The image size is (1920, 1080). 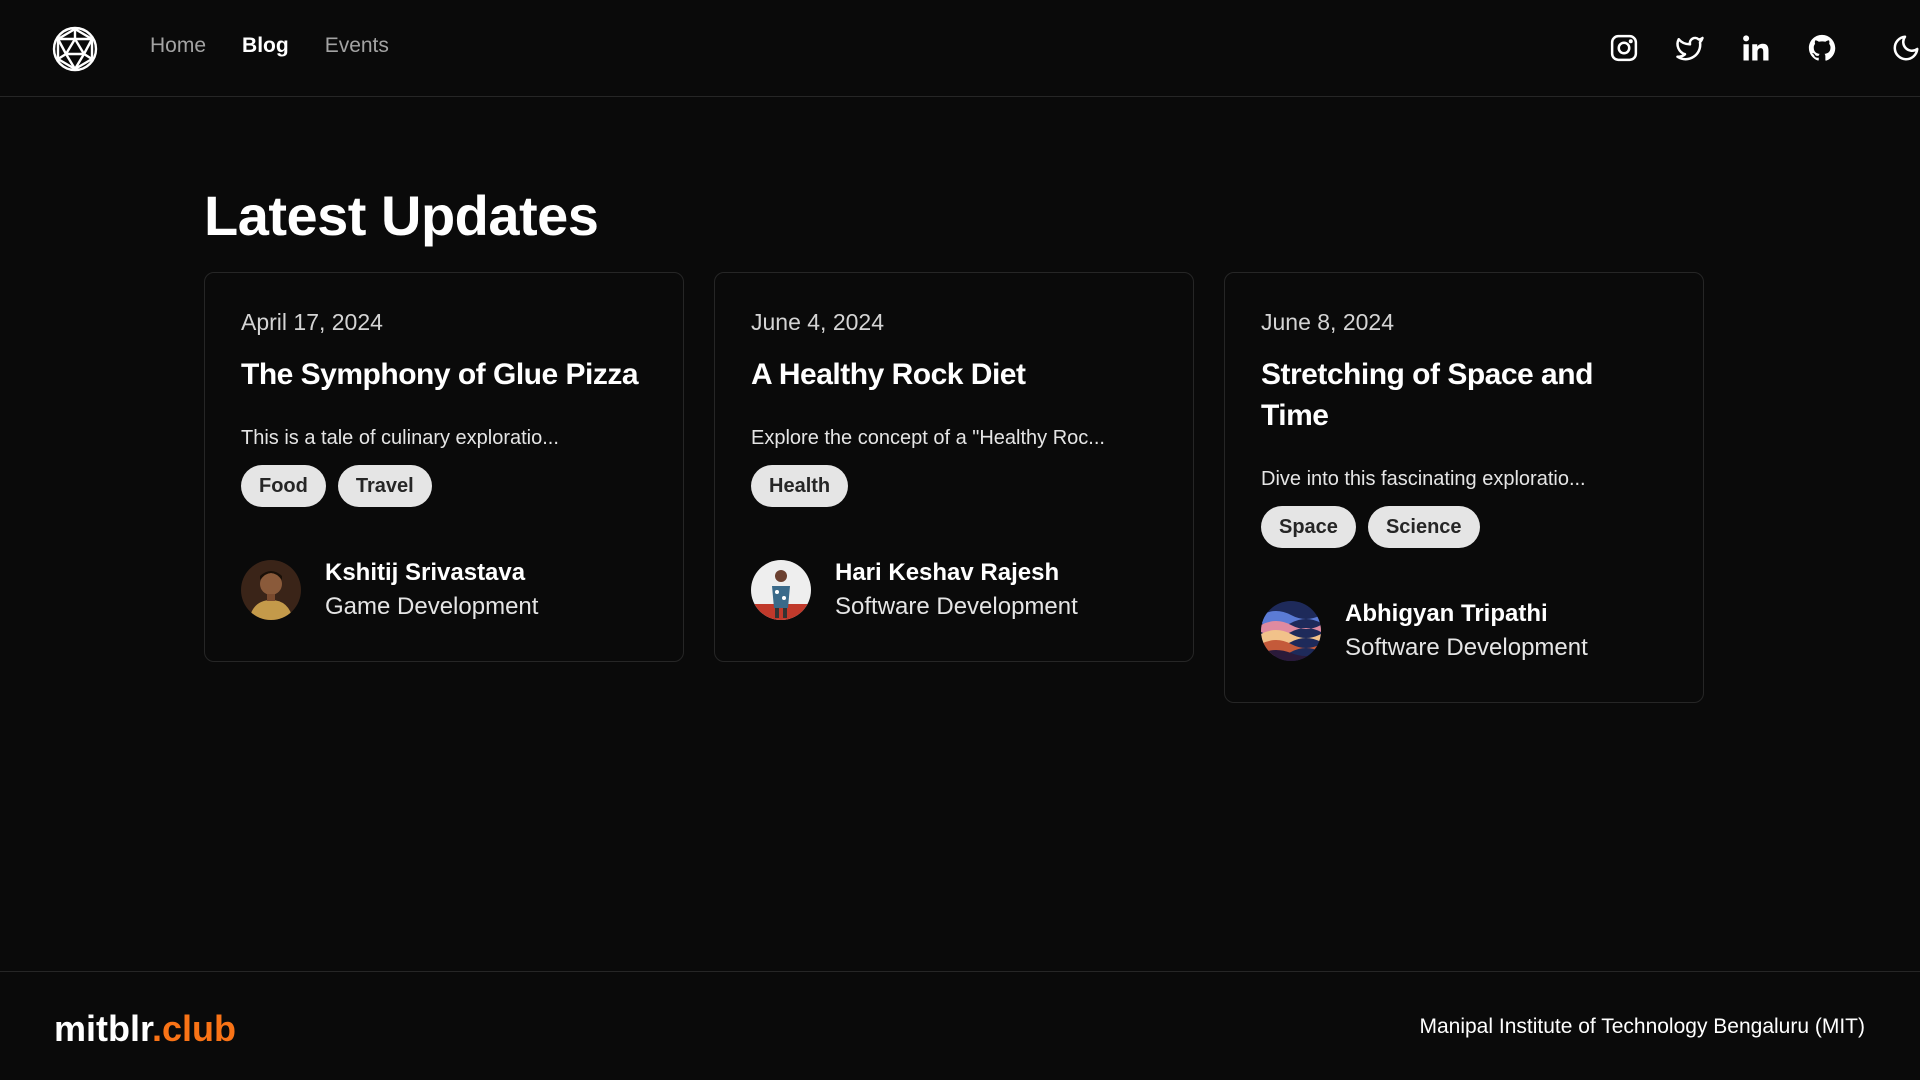 I want to click on post-tags: Space Science, so click(x=1464, y=527).